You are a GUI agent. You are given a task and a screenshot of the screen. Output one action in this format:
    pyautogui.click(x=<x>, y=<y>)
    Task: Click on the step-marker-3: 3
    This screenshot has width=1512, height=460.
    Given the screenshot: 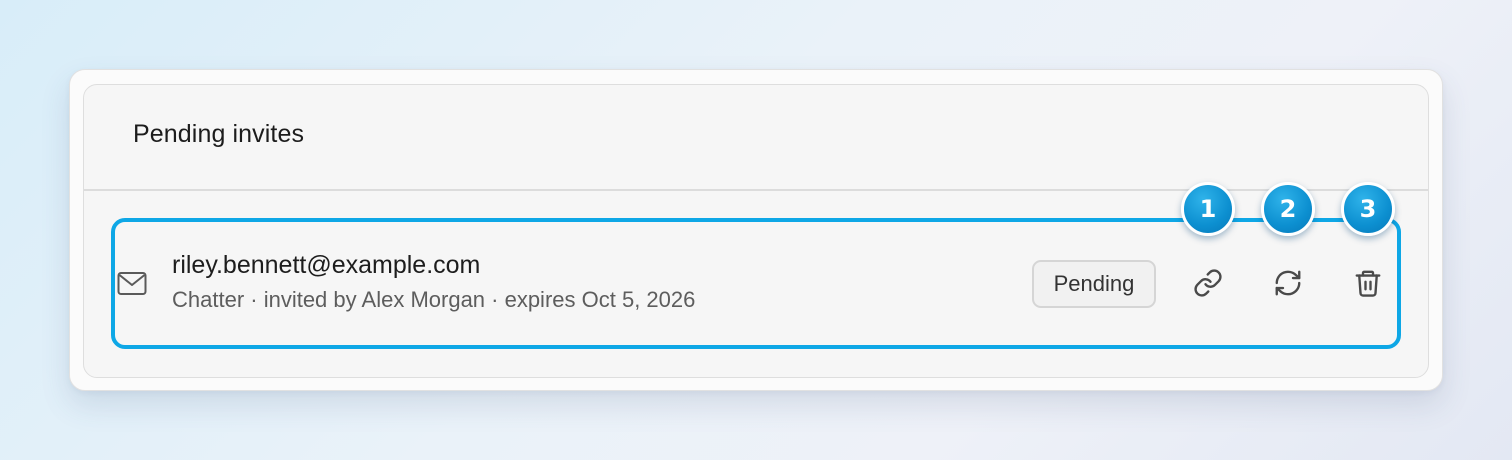 What is the action you would take?
    pyautogui.click(x=1368, y=209)
    